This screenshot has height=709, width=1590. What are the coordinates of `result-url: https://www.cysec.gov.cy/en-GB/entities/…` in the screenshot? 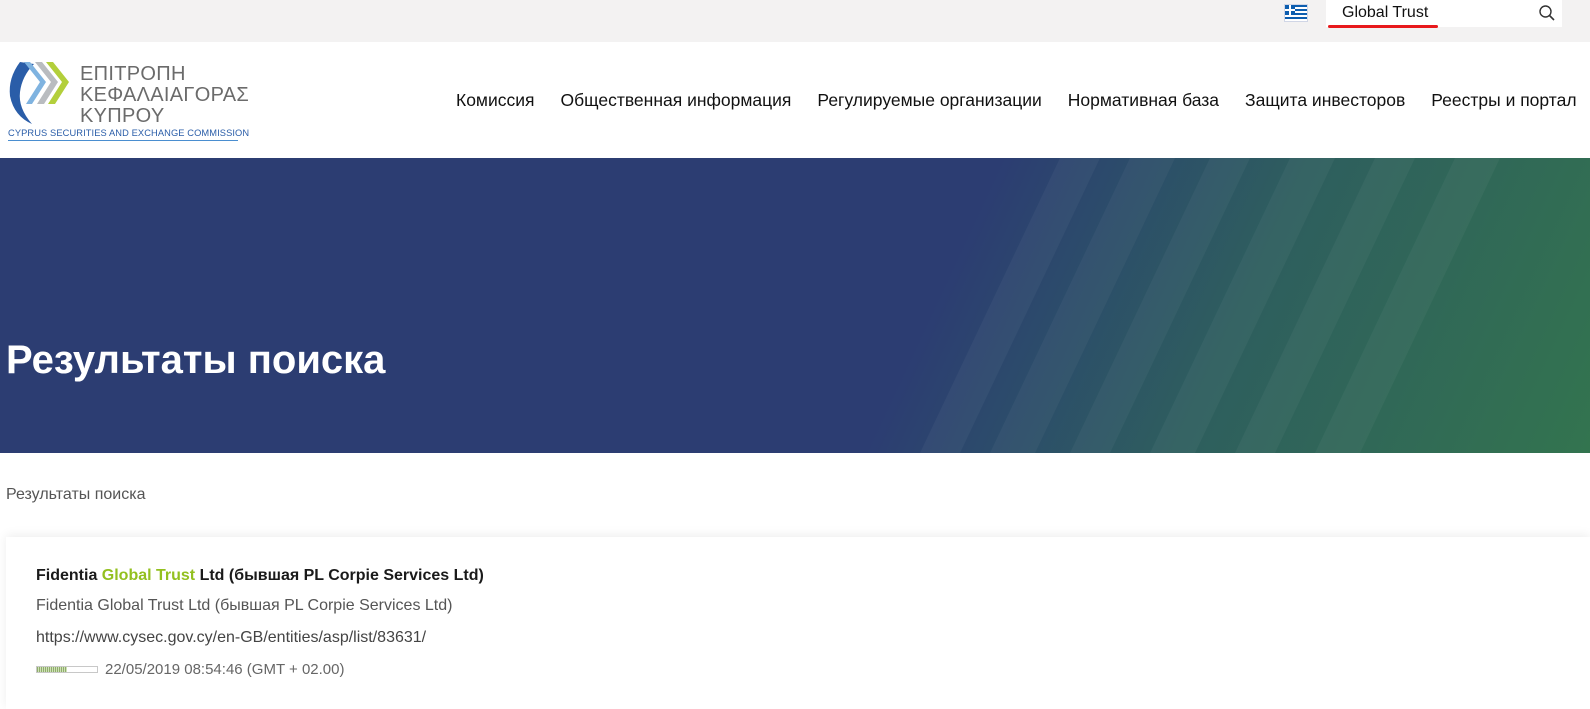 It's located at (231, 638).